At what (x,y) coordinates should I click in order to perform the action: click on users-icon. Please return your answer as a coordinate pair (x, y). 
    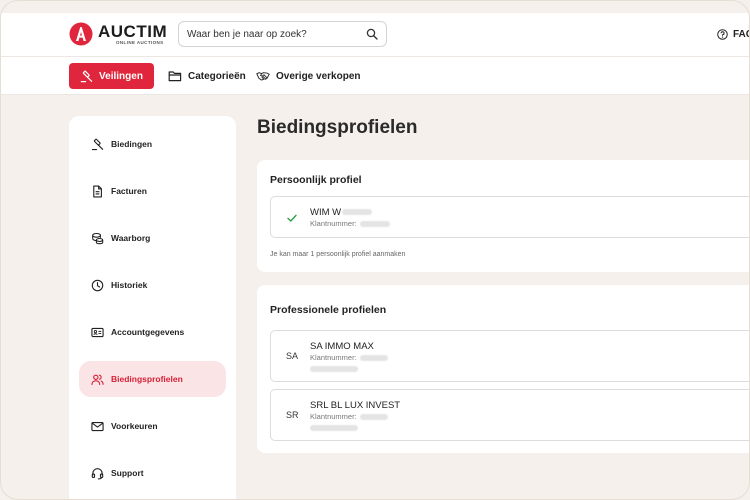
    Looking at the image, I should click on (97, 379).